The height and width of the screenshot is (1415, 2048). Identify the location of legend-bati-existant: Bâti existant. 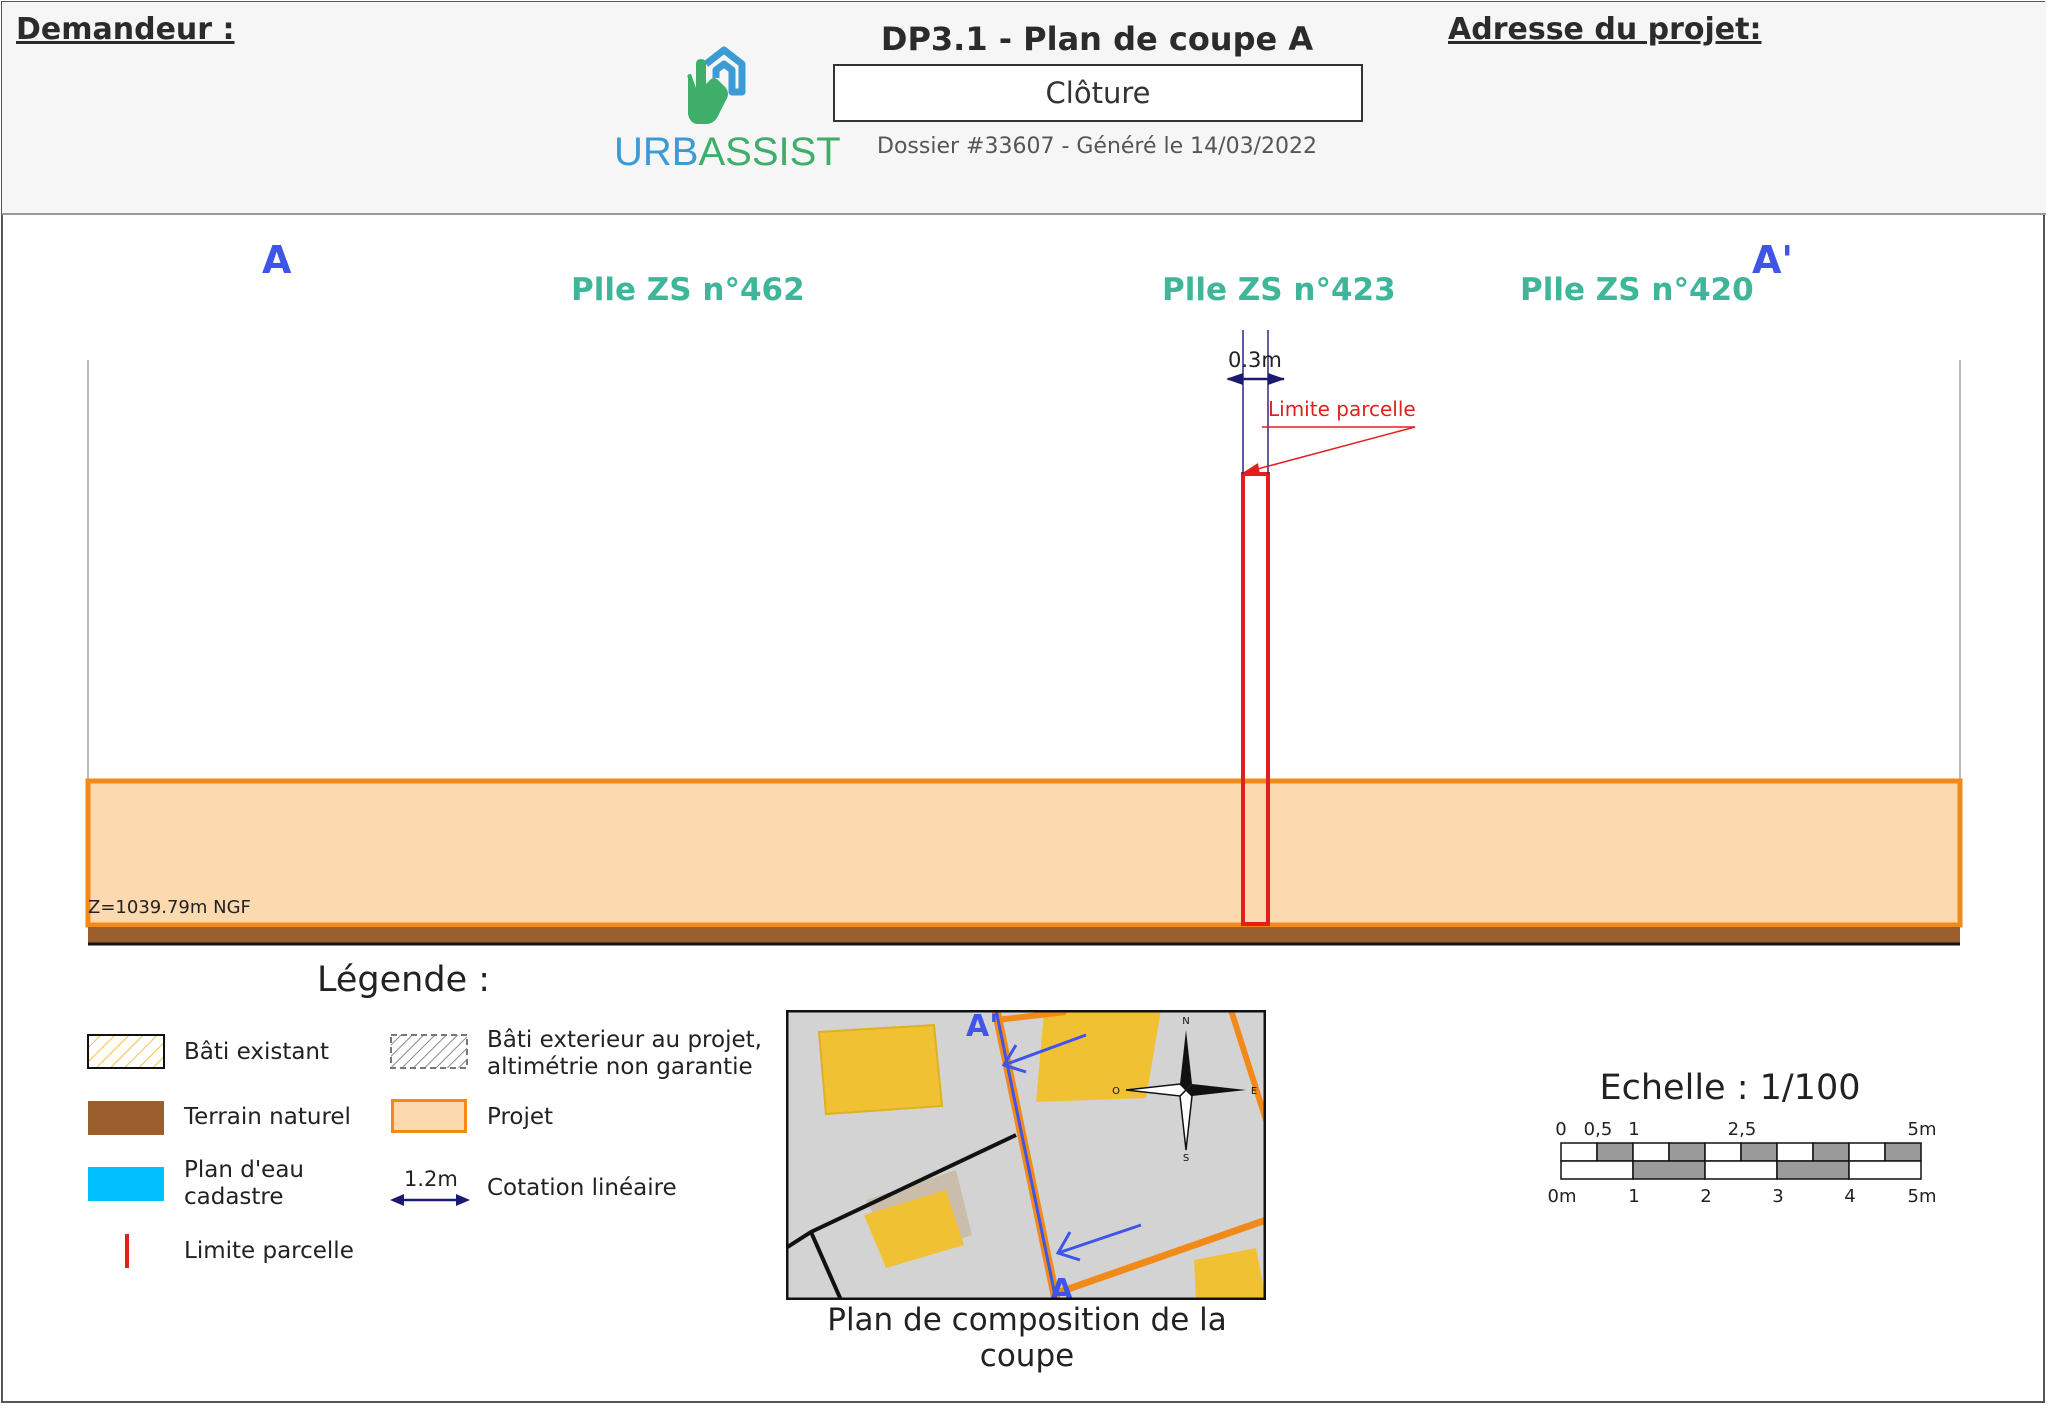
(257, 1052).